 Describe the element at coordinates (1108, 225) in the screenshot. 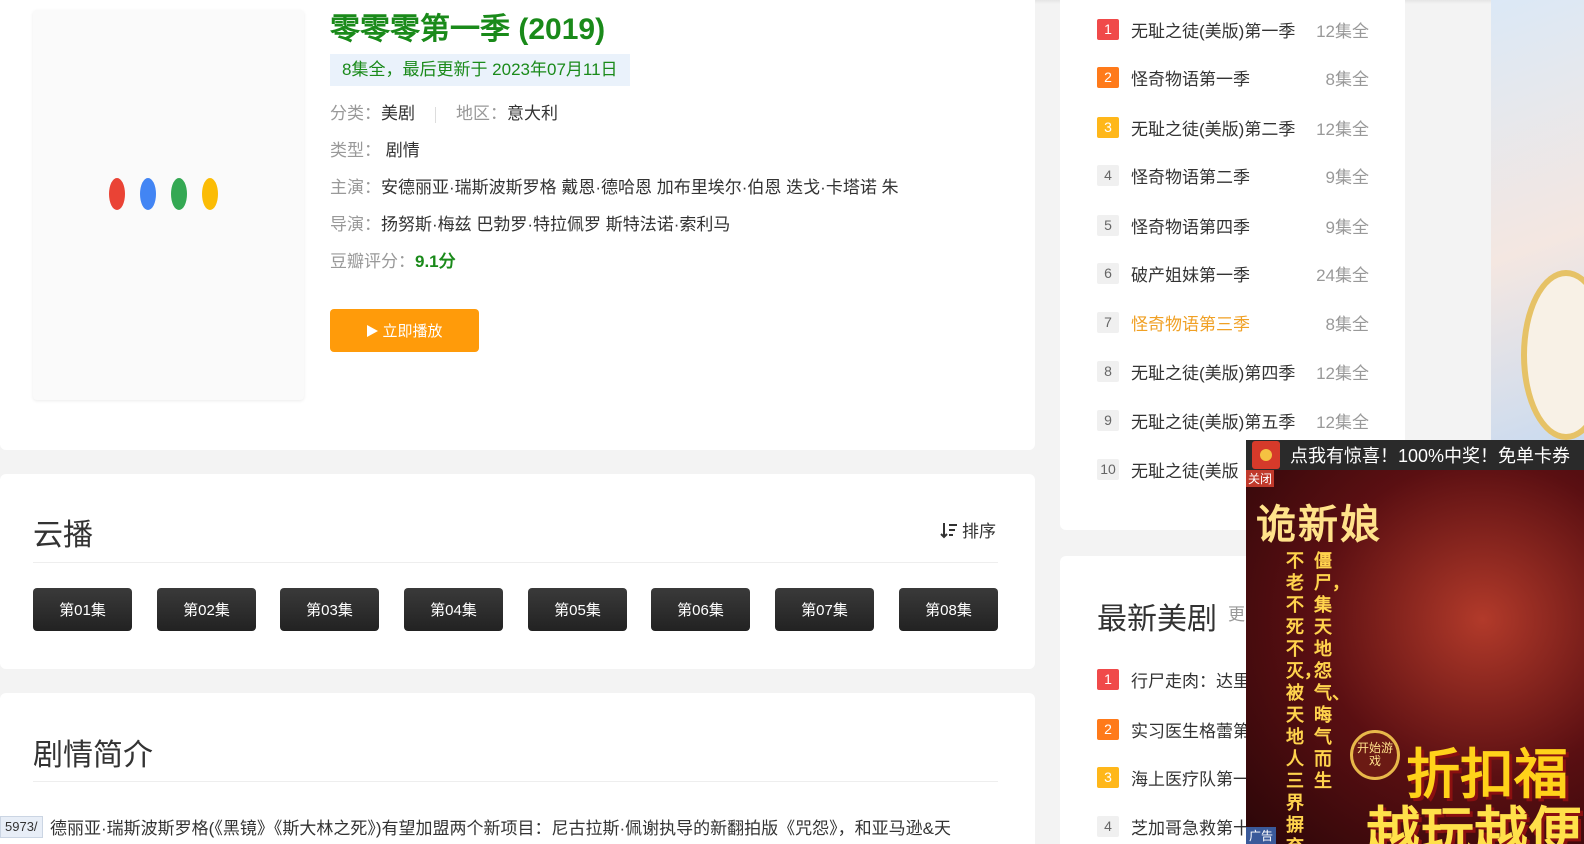

I see `rank-number: 5` at that location.